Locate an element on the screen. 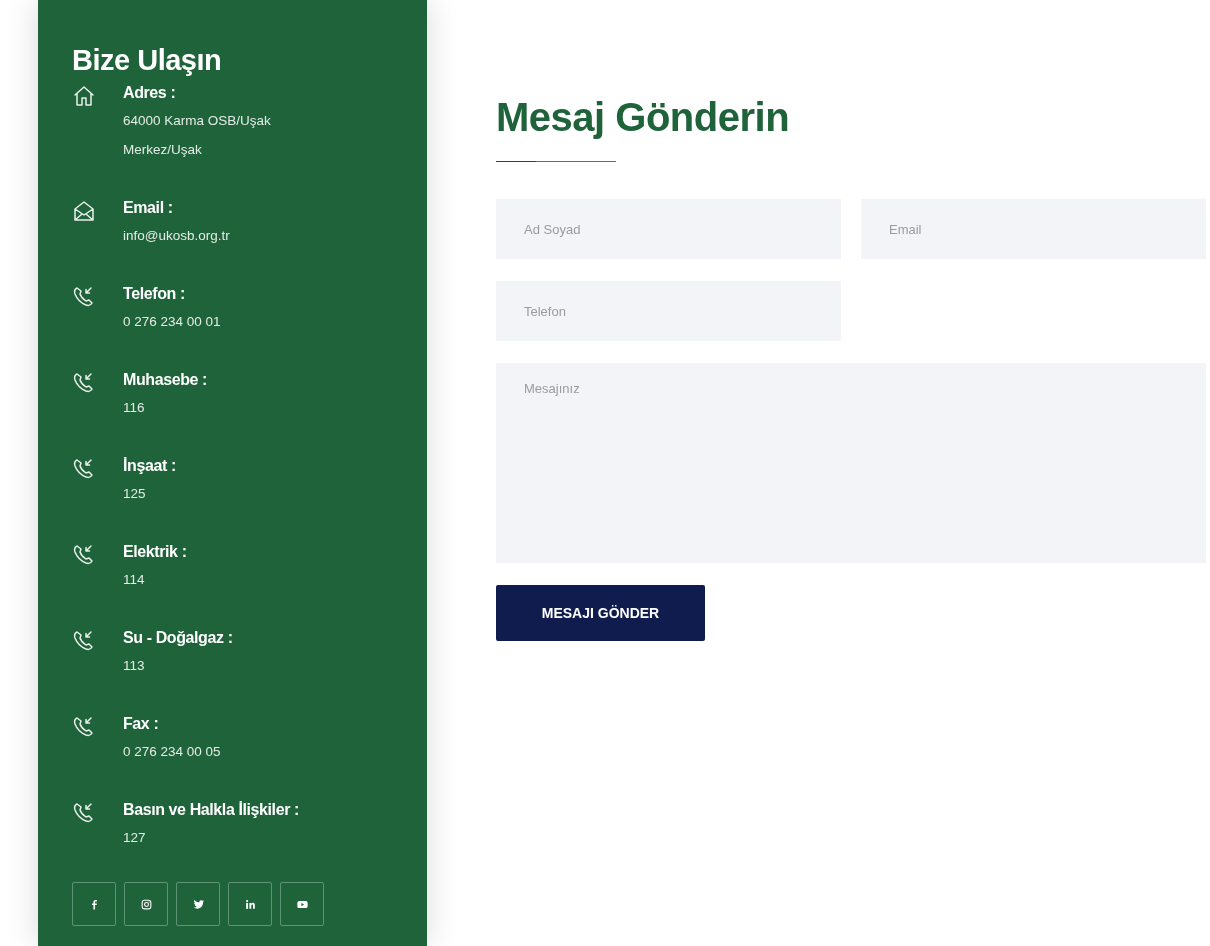  contact-value: 0 276 234 00 05 is located at coordinates (172, 752).